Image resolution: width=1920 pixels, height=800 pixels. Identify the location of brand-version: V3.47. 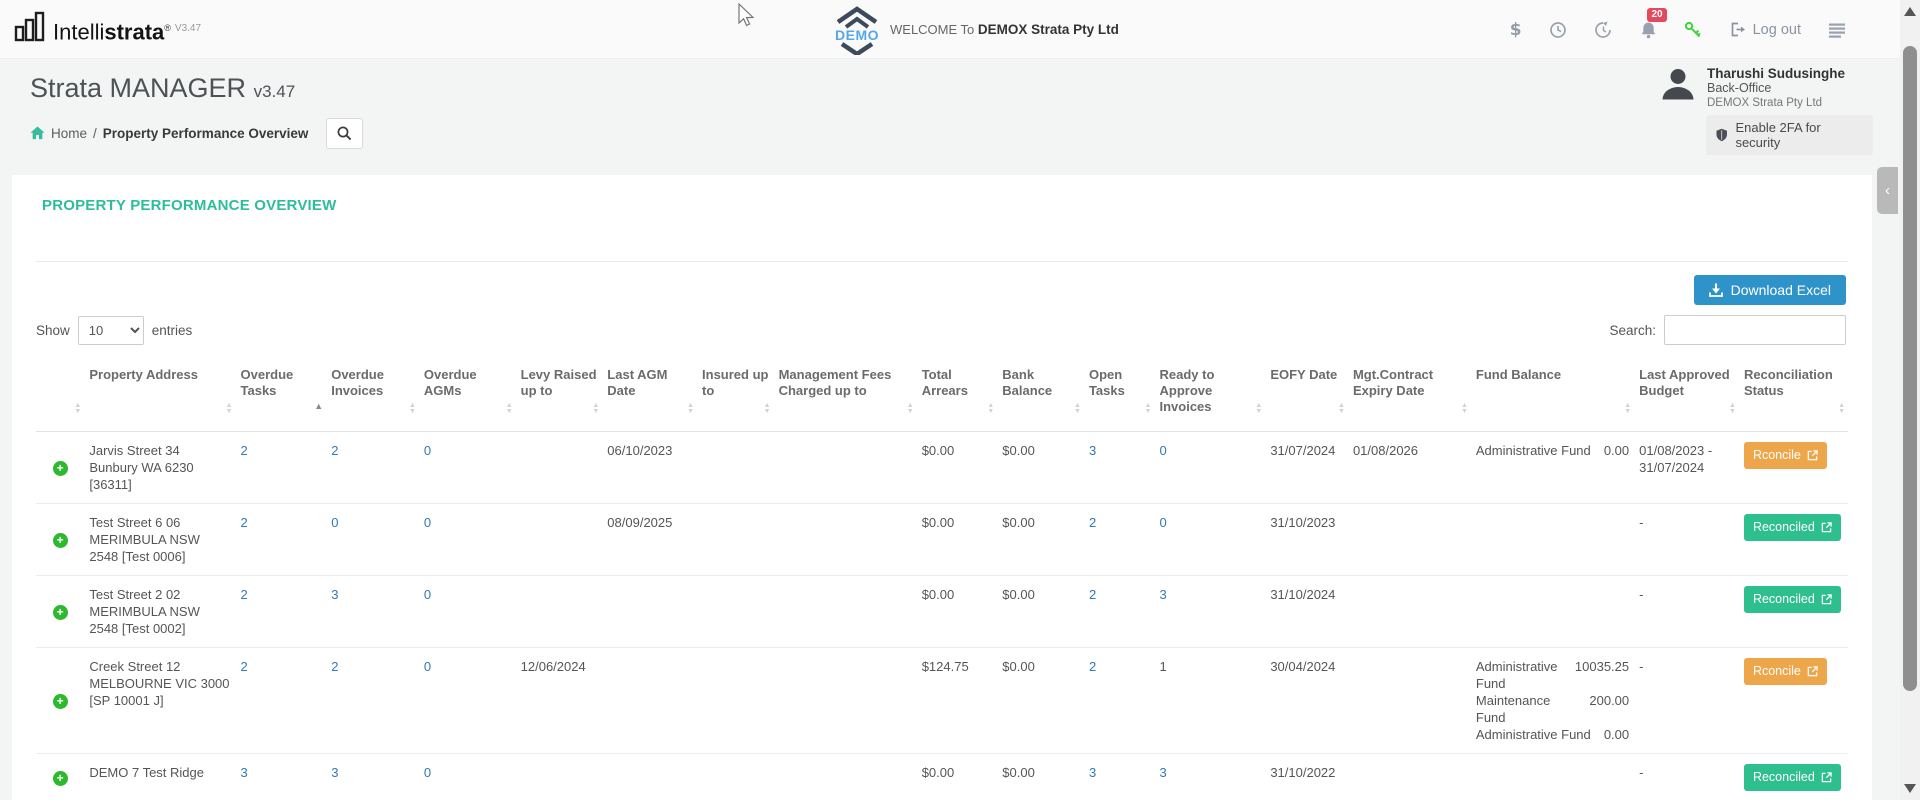
(188, 28).